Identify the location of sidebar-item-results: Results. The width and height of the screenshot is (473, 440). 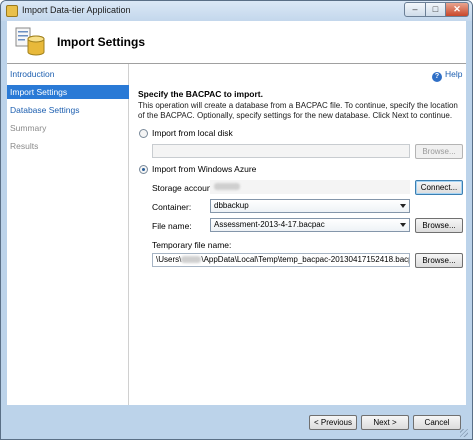
(24, 146).